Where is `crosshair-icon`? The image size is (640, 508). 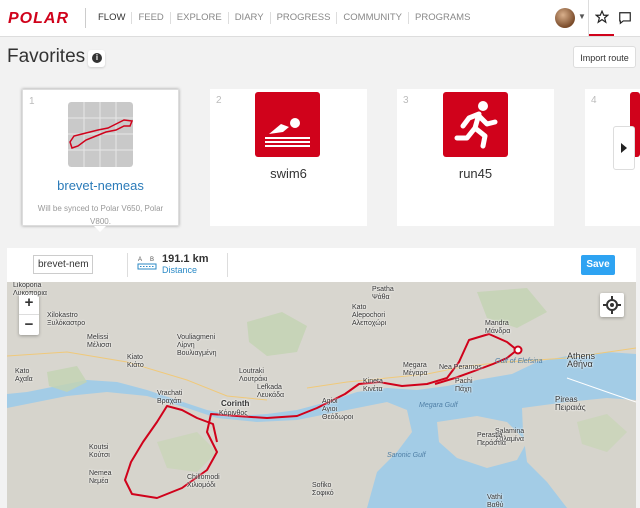
crosshair-icon is located at coordinates (612, 305).